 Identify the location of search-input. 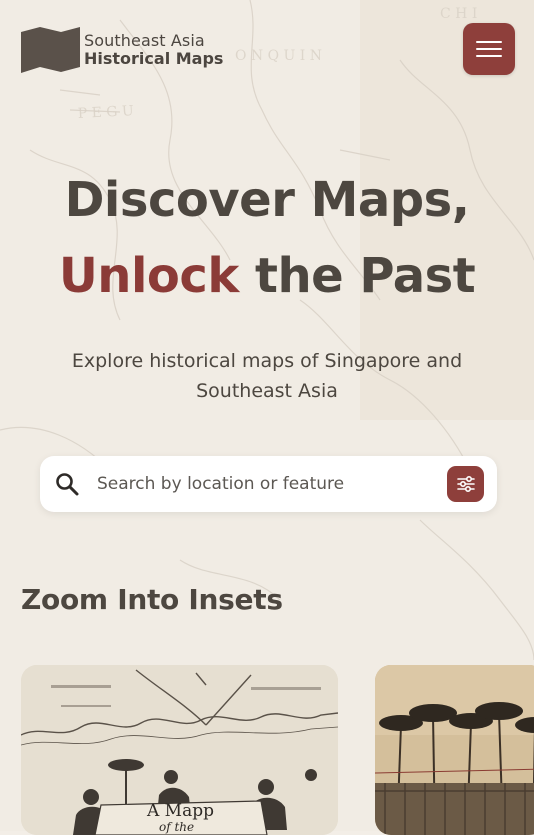
(262, 484).